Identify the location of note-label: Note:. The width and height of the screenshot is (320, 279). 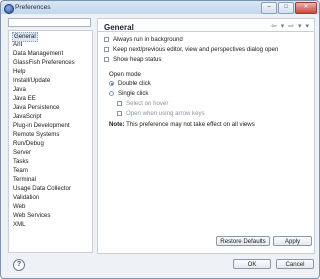
(117, 124).